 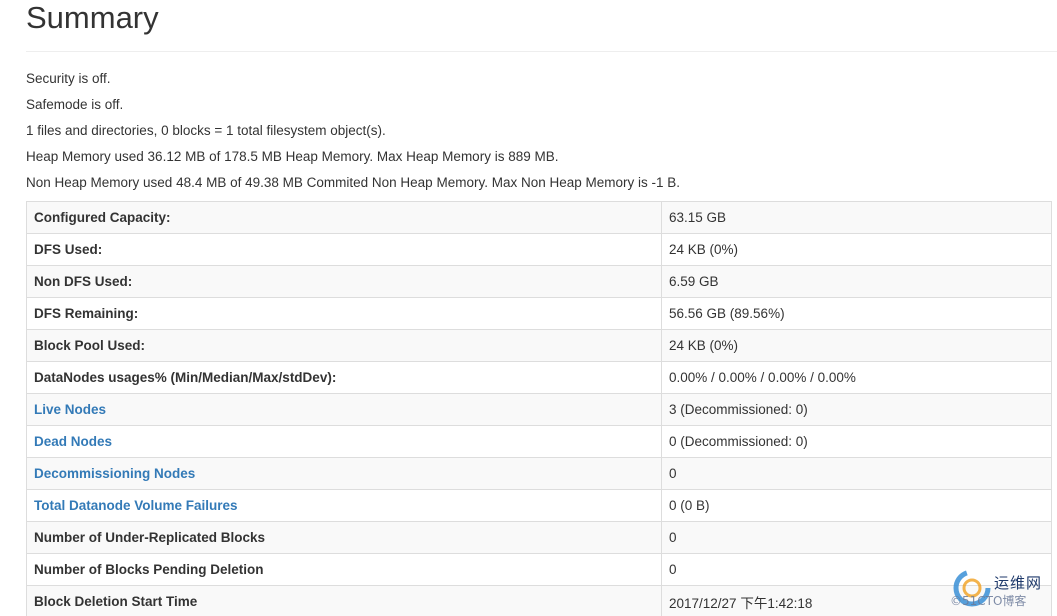 I want to click on decommissioning-nodes-link: Decommissioning Nodes, so click(x=114, y=473).